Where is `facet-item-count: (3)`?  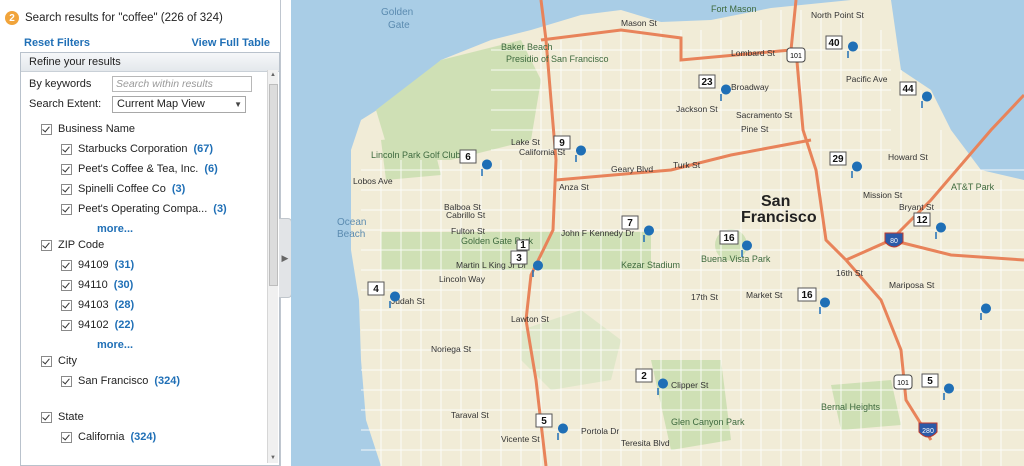 facet-item-count: (3) is located at coordinates (178, 189).